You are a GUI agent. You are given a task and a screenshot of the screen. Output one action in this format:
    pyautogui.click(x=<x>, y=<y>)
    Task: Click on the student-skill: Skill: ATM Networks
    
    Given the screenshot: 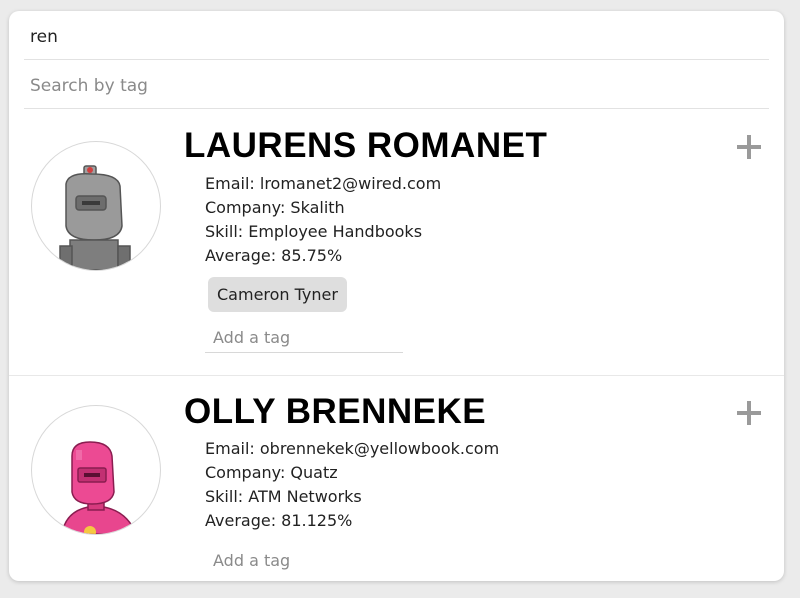 What is the action you would take?
    pyautogui.click(x=283, y=496)
    